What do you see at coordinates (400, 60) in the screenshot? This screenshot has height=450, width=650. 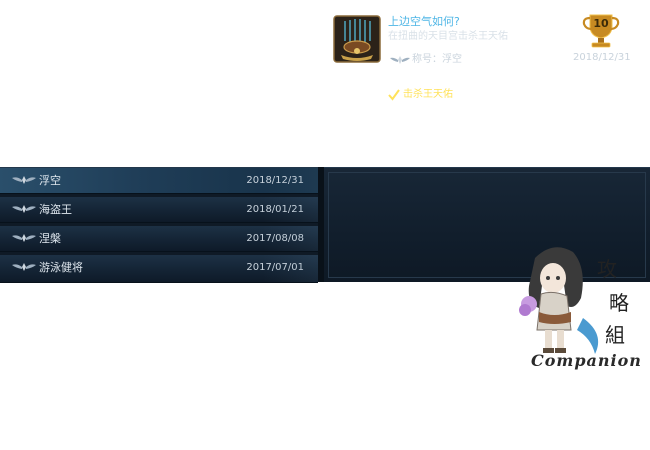 I see `title-reward-icon` at bounding box center [400, 60].